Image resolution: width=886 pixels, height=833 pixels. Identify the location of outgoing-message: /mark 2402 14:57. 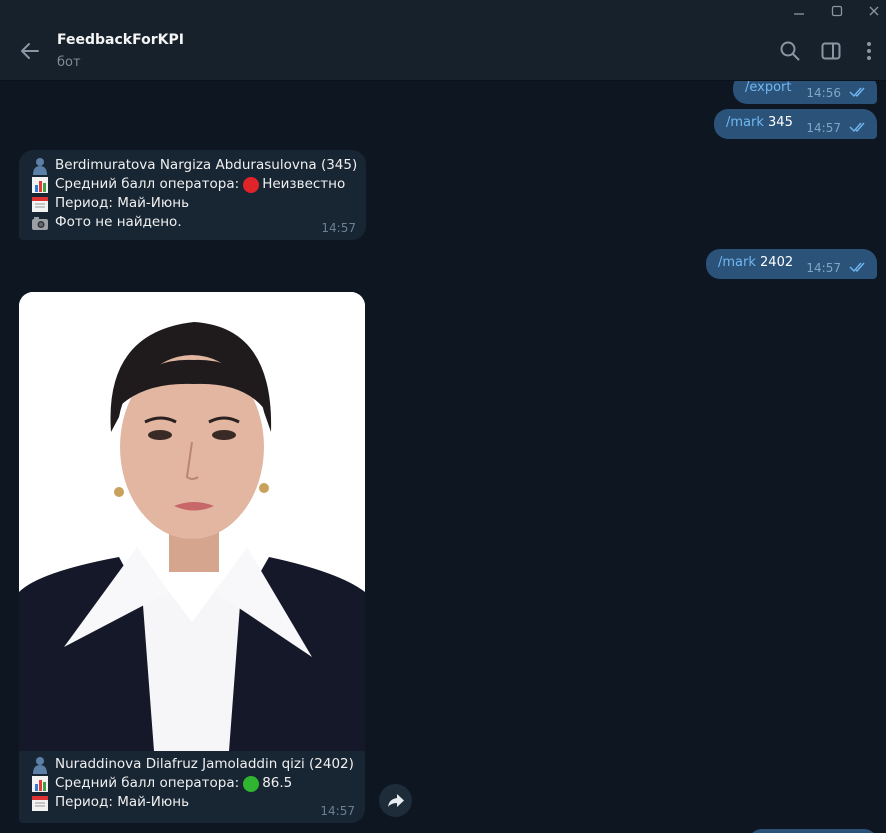
(791, 264).